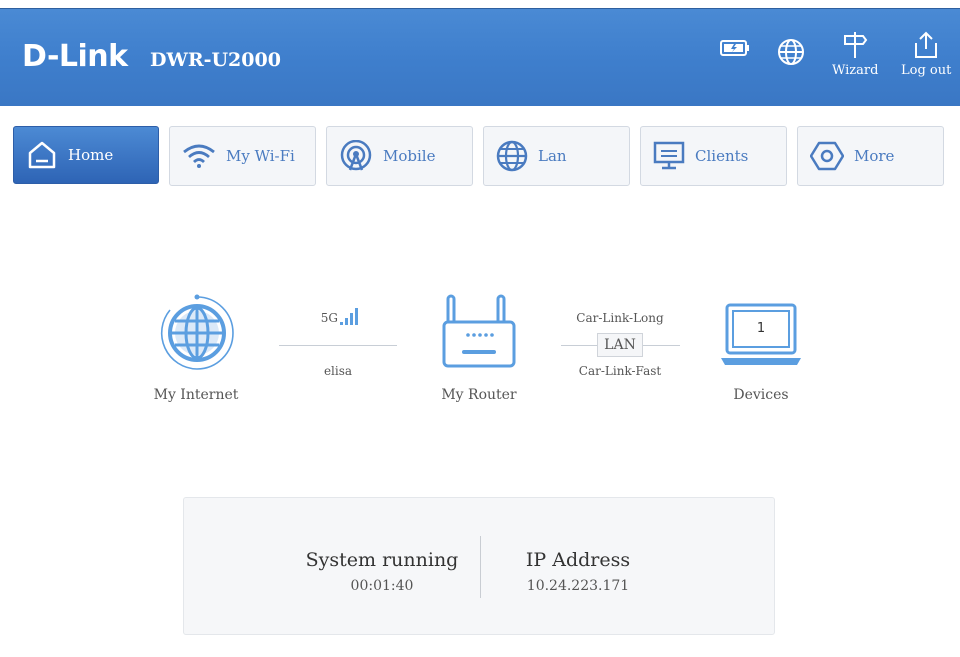  What do you see at coordinates (215, 60) in the screenshot?
I see `model-name: DWR-U2000` at bounding box center [215, 60].